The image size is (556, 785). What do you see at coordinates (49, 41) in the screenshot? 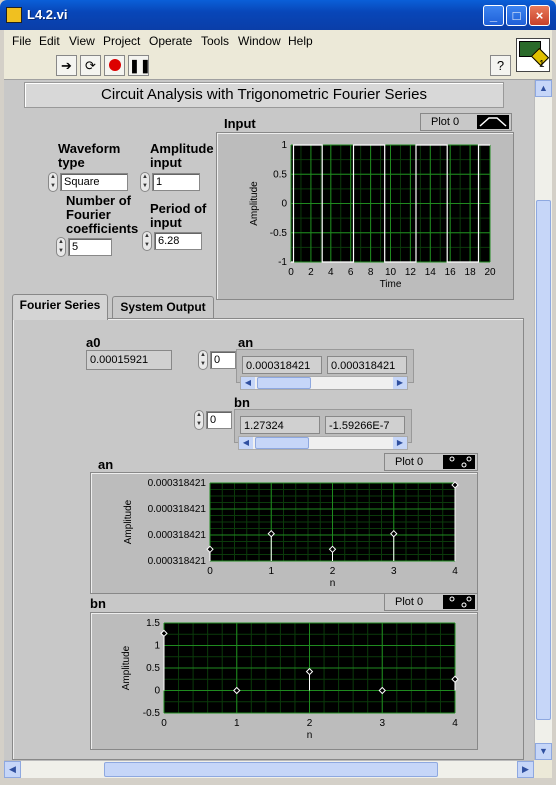
I see `menu-edit: Edit` at bounding box center [49, 41].